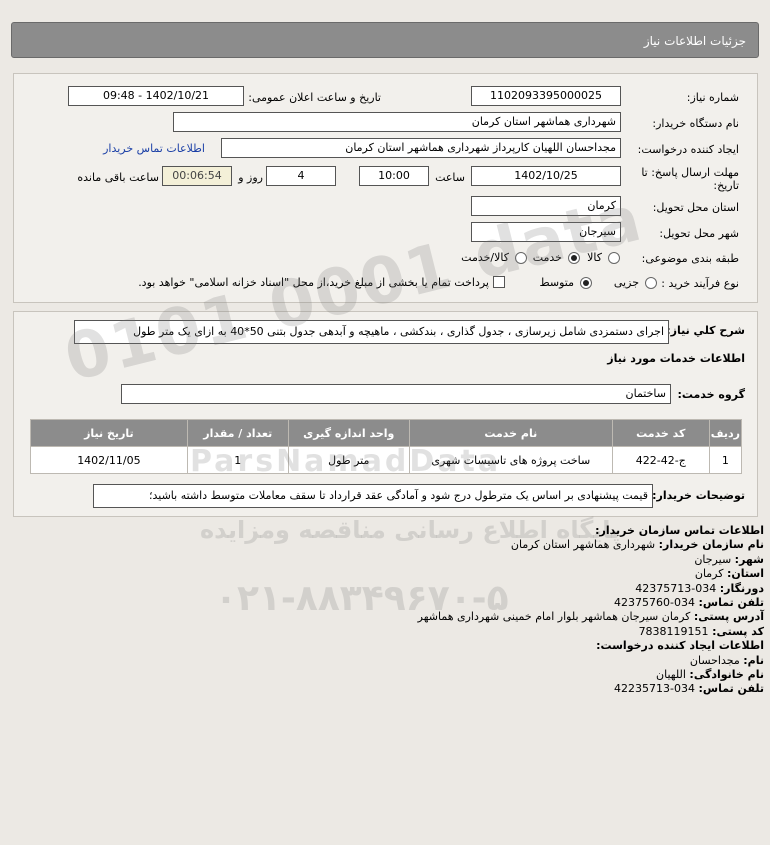  I want to click on column-header-quantity: تعداد / مقدار, so click(237, 433).